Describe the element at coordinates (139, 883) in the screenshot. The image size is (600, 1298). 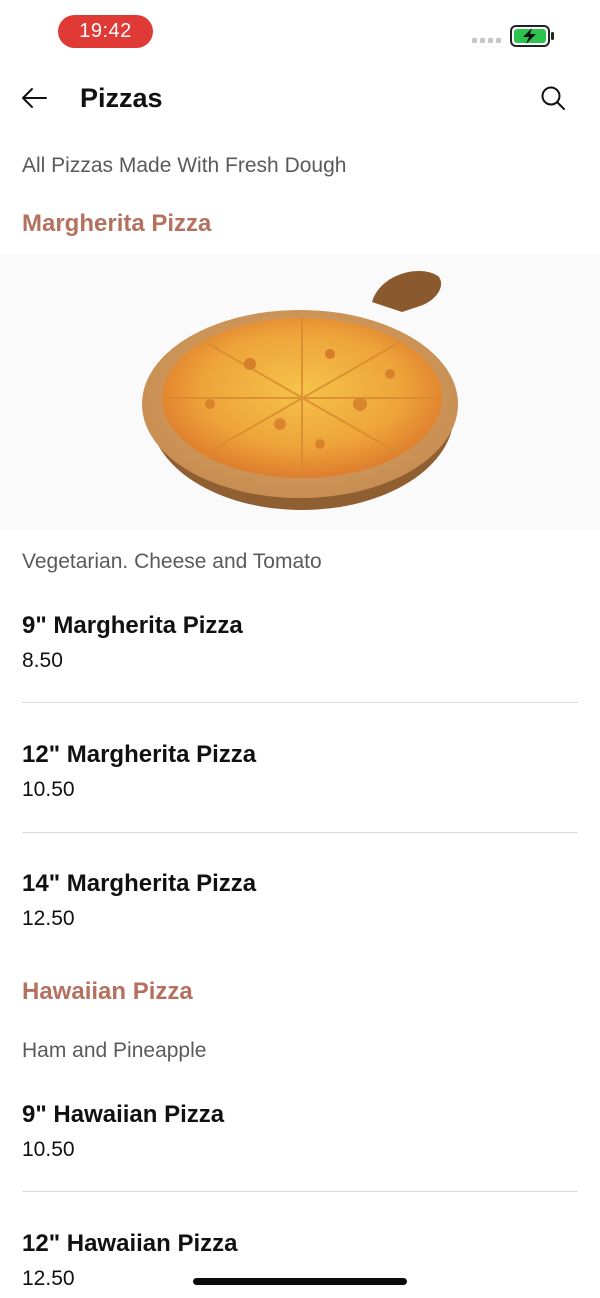
I see `item-name: 14" Margherita Pizza` at that location.